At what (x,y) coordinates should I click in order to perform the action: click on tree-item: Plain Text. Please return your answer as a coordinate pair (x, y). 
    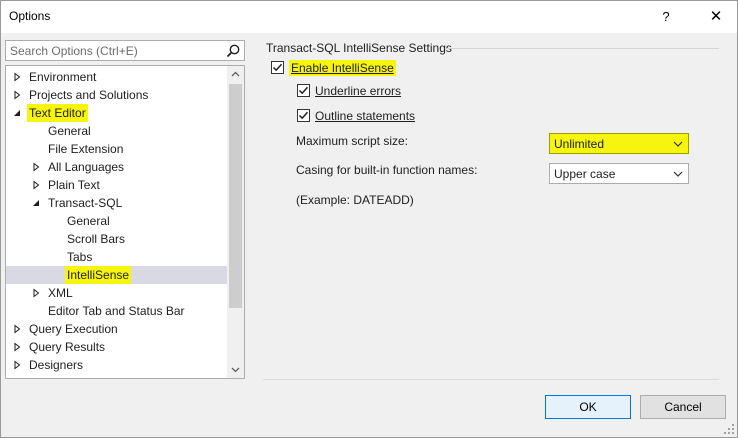
    Looking at the image, I should click on (117, 185).